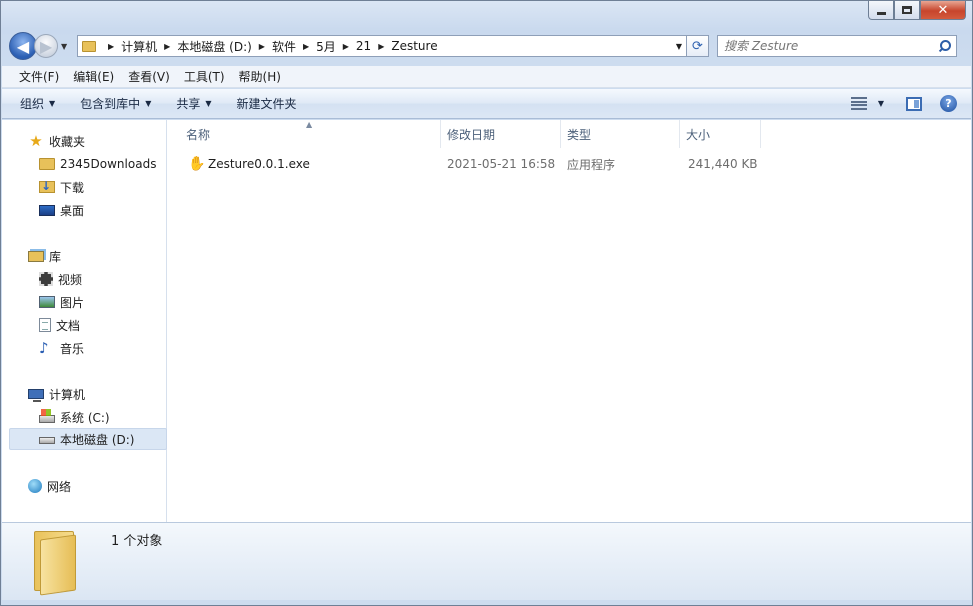 This screenshot has height=606, width=973. Describe the element at coordinates (486, 104) in the screenshot. I see `command-bar: 组织 ▼ 包含到库中 ▼ 共享 ▼ 新建文件夹 ▼ ?` at that location.